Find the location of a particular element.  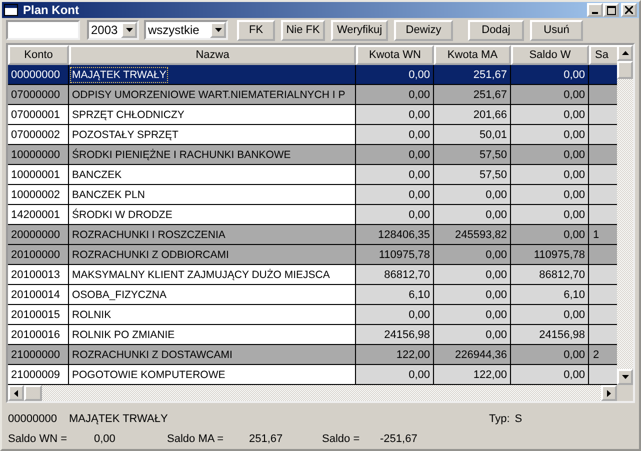

table-row: 20000000 ROZRACHUNKI I ROSZCZENIA 128406,35 245593,82 0,00 1 is located at coordinates (312, 235).